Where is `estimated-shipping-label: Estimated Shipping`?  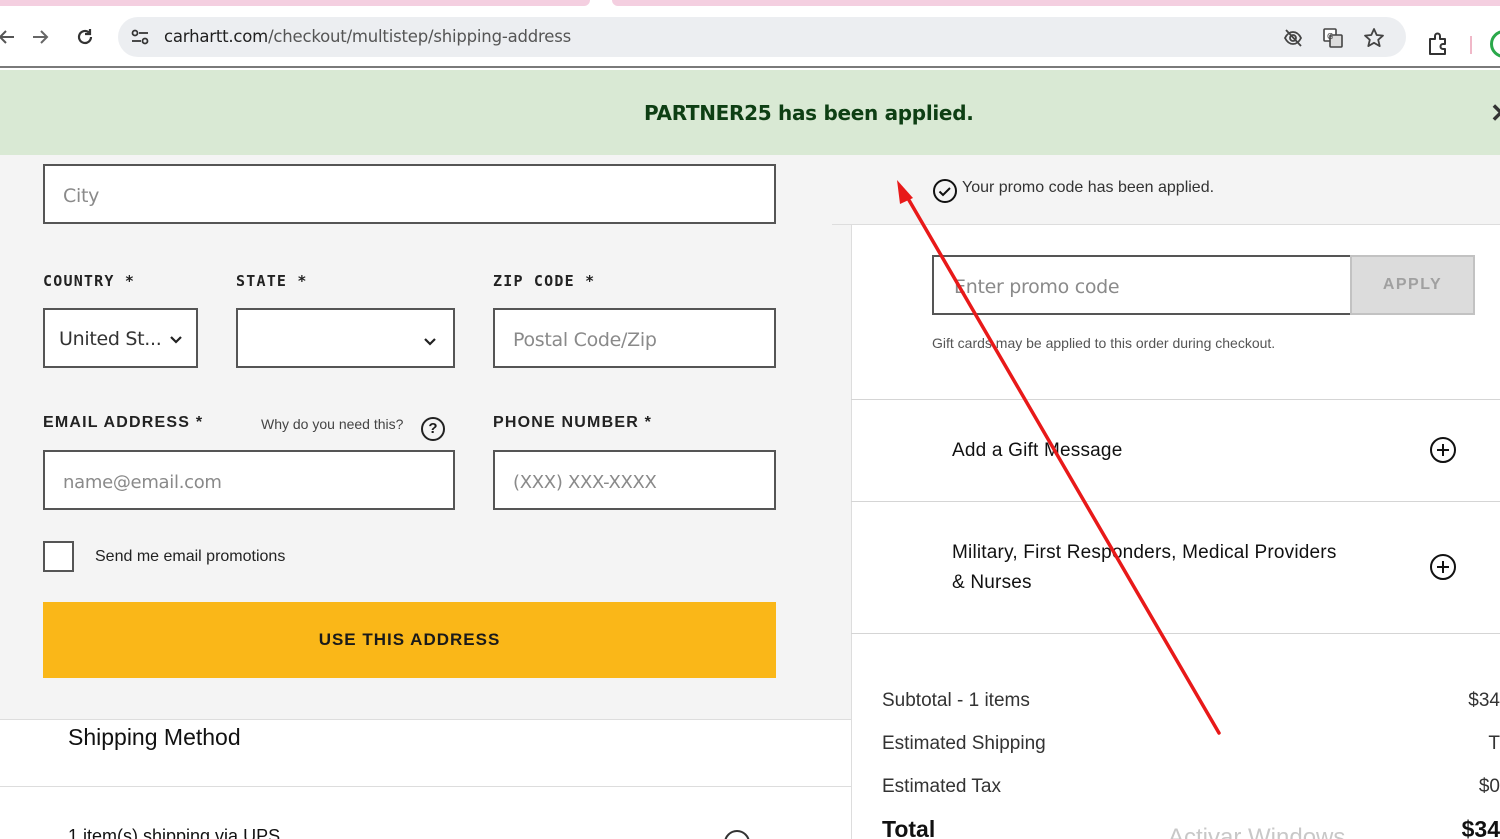 estimated-shipping-label: Estimated Shipping is located at coordinates (964, 743).